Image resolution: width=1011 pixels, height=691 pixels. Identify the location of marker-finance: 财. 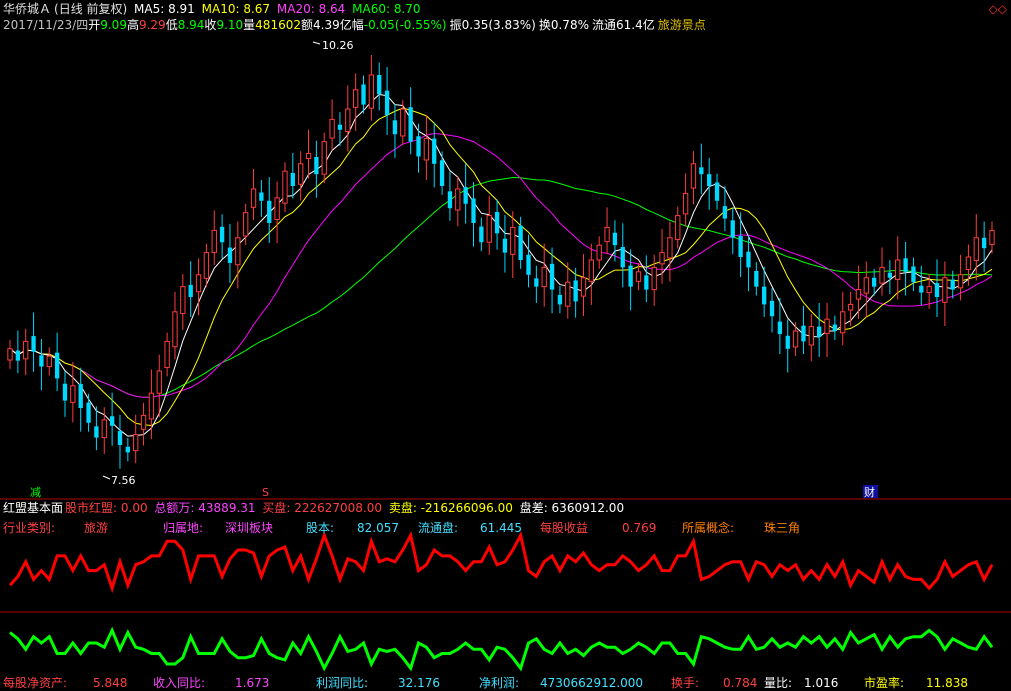
(869, 492).